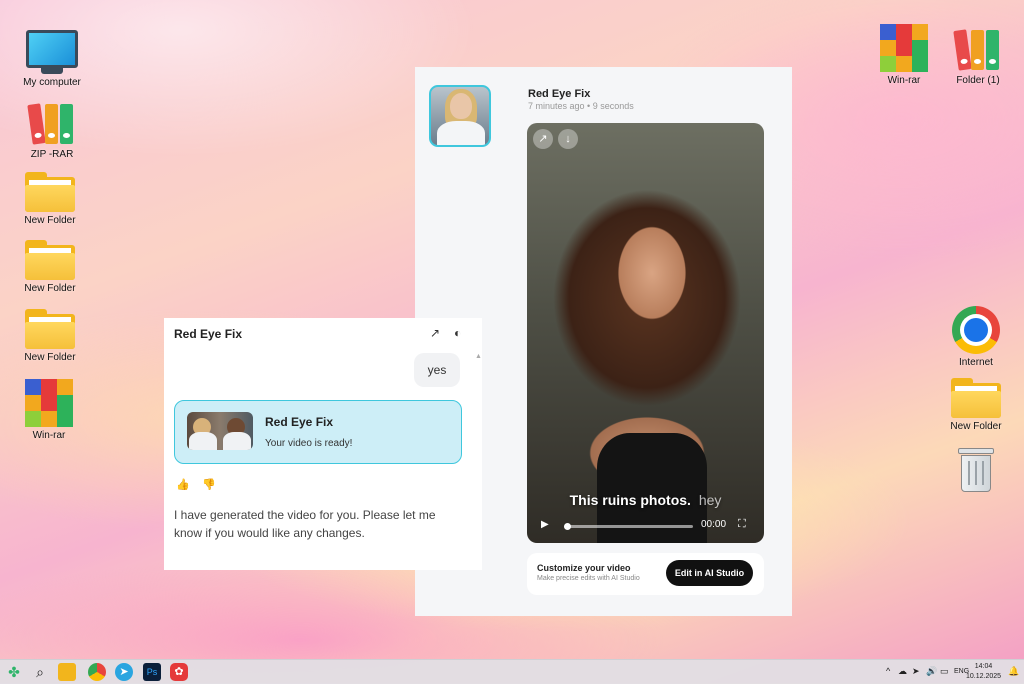  Describe the element at coordinates (52, 52) in the screenshot. I see `computer-icon` at that location.